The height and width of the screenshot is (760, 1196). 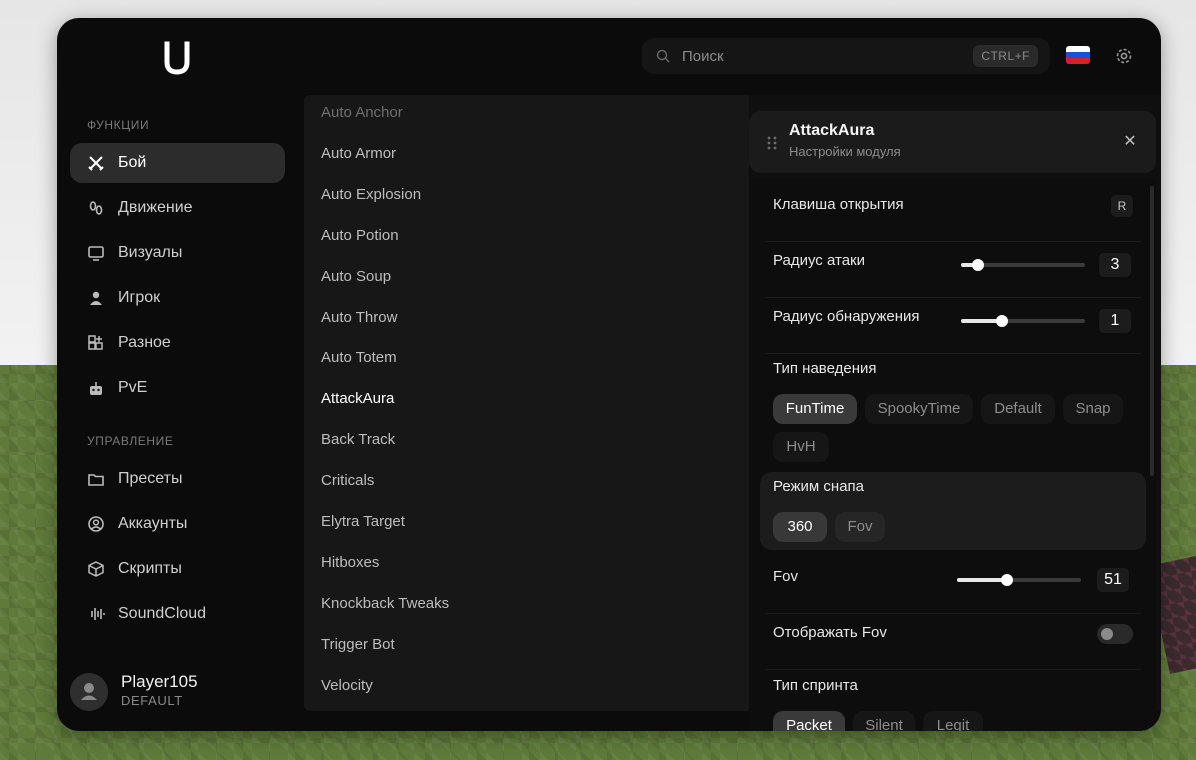 I want to click on soundwave-icon, so click(x=98, y=614).